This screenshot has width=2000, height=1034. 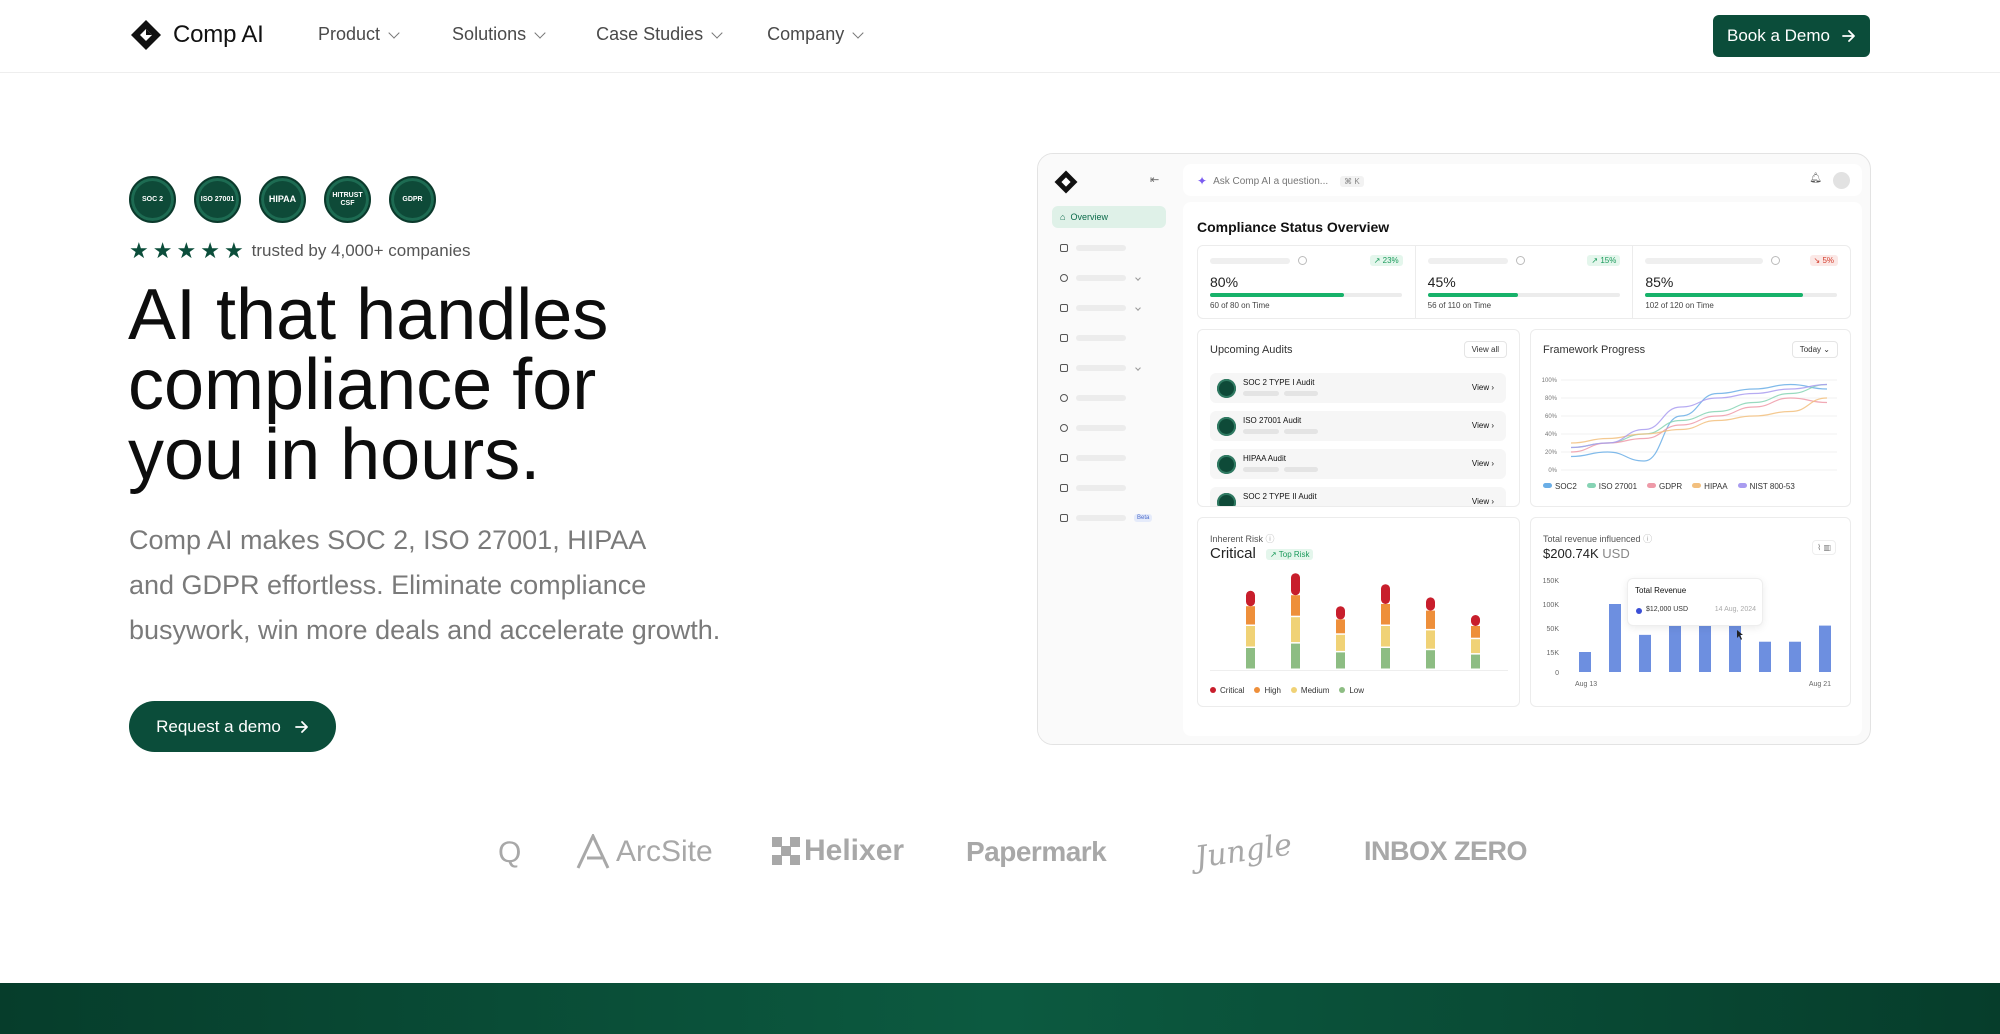 I want to click on brand-logo: Comp AI, so click(x=196, y=35).